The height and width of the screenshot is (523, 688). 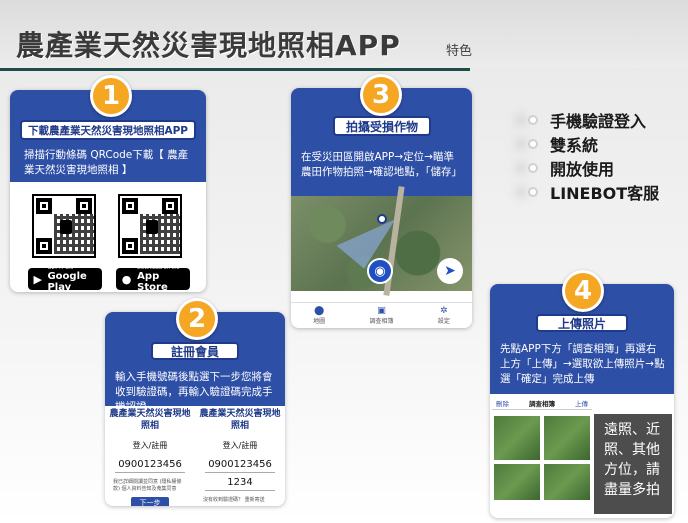 What do you see at coordinates (319, 321) in the screenshot?
I see `nav-label-map: 地圖` at bounding box center [319, 321].